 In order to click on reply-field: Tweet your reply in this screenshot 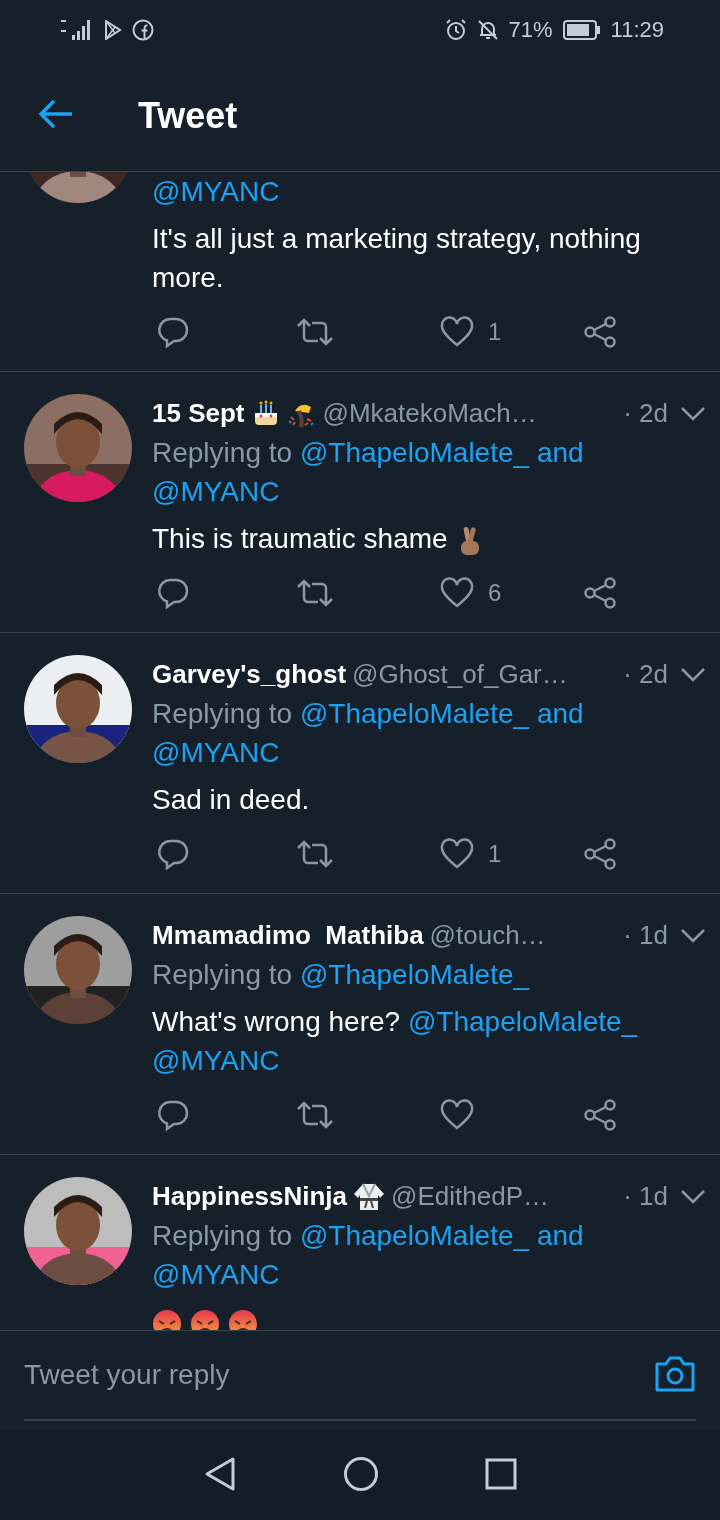, I will do `click(339, 1375)`.